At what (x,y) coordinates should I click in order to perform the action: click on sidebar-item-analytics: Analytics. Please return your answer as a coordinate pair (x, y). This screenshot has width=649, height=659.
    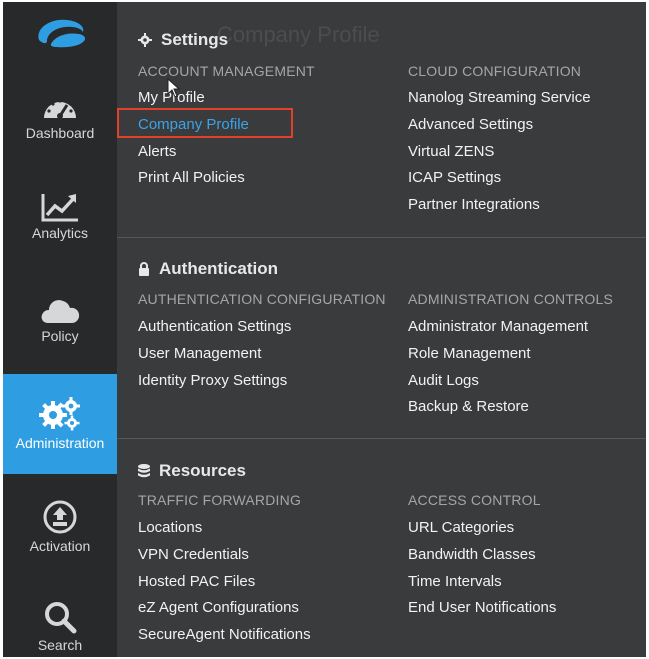
    Looking at the image, I should click on (60, 216).